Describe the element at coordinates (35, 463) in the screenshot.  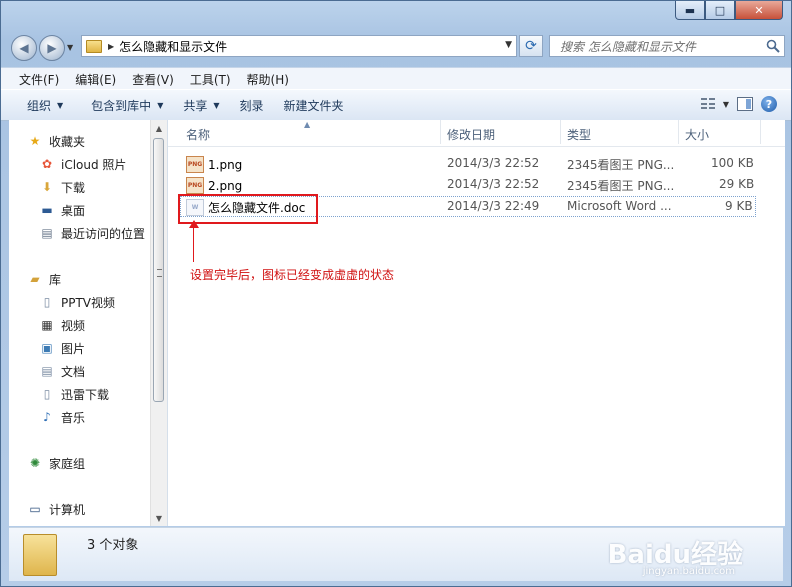
I see `homegroup-icon: ✺` at that location.